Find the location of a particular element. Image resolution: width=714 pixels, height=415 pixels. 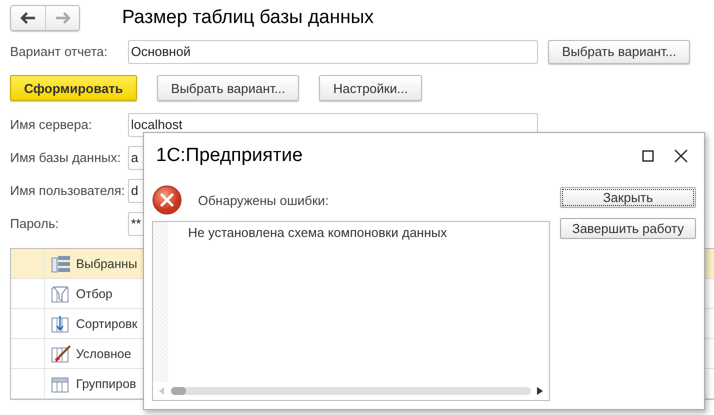

error-details: Не установлена схема компоновки данных is located at coordinates (318, 233).